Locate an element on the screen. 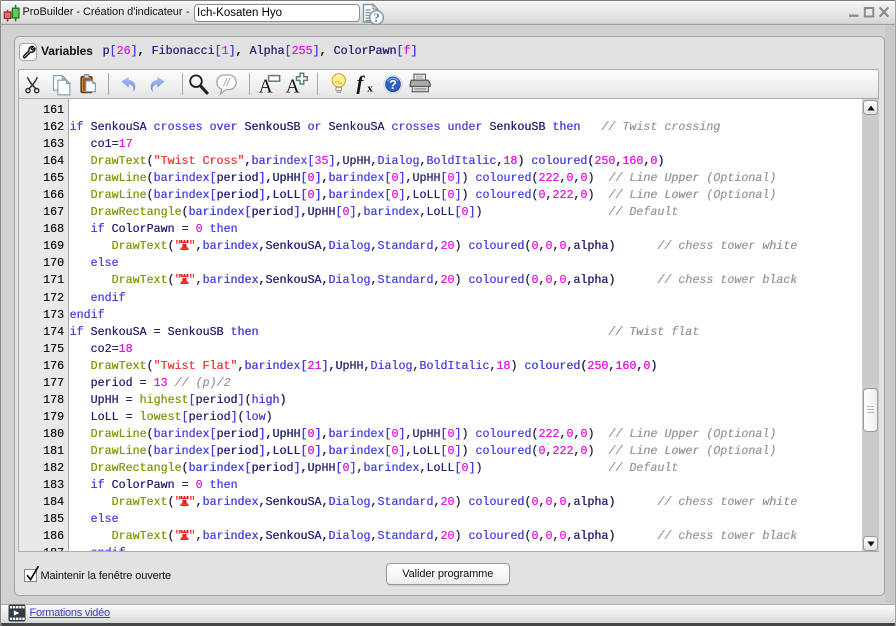 This screenshot has width=896, height=626. svg-text: x is located at coordinates (370, 89).